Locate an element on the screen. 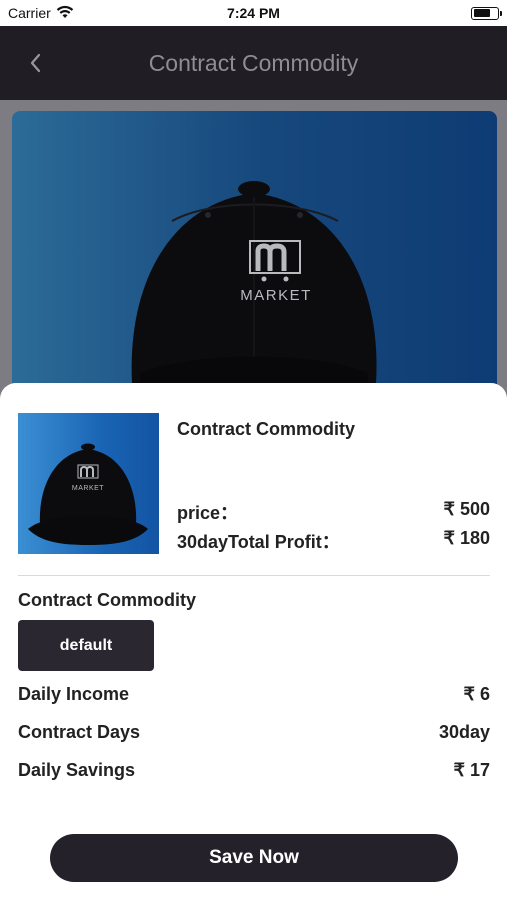 This screenshot has width=507, height=900. back-button is located at coordinates (35, 63).